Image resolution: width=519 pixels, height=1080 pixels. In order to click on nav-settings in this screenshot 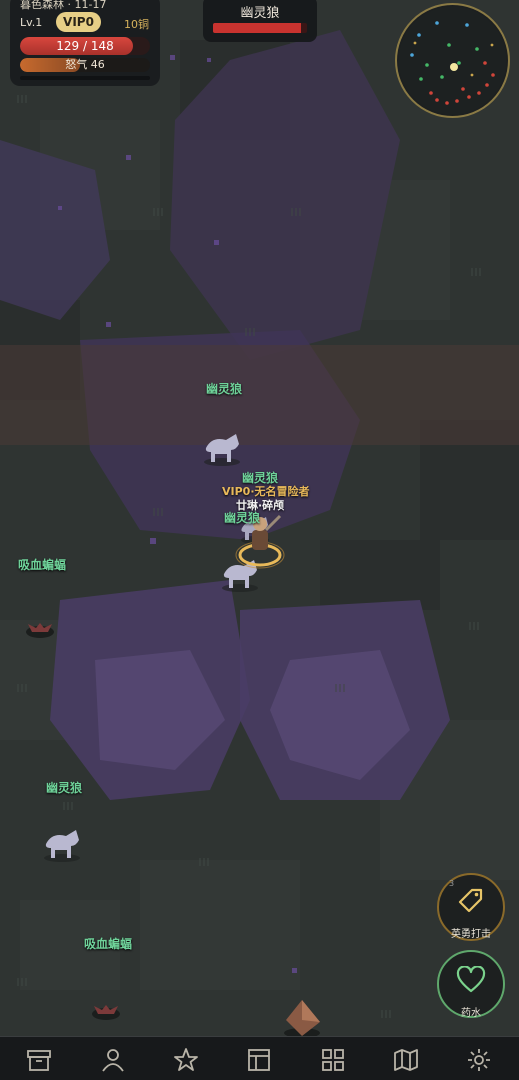, I will do `click(479, 1060)`.